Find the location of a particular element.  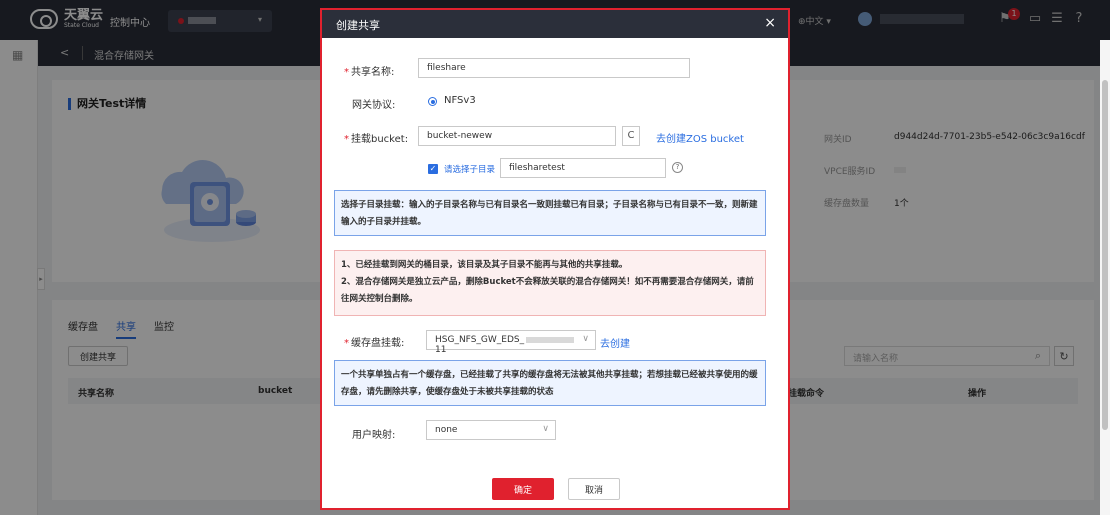

scrollbar-thumb is located at coordinates (1105, 255).